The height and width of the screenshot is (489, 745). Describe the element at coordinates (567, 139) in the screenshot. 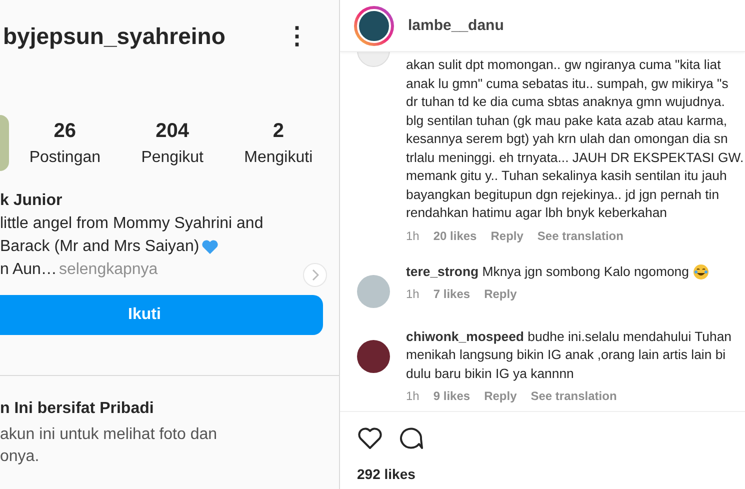

I see `comment-text: kesannya serem bgt) yah krn ulah dan omongan dia sn` at that location.